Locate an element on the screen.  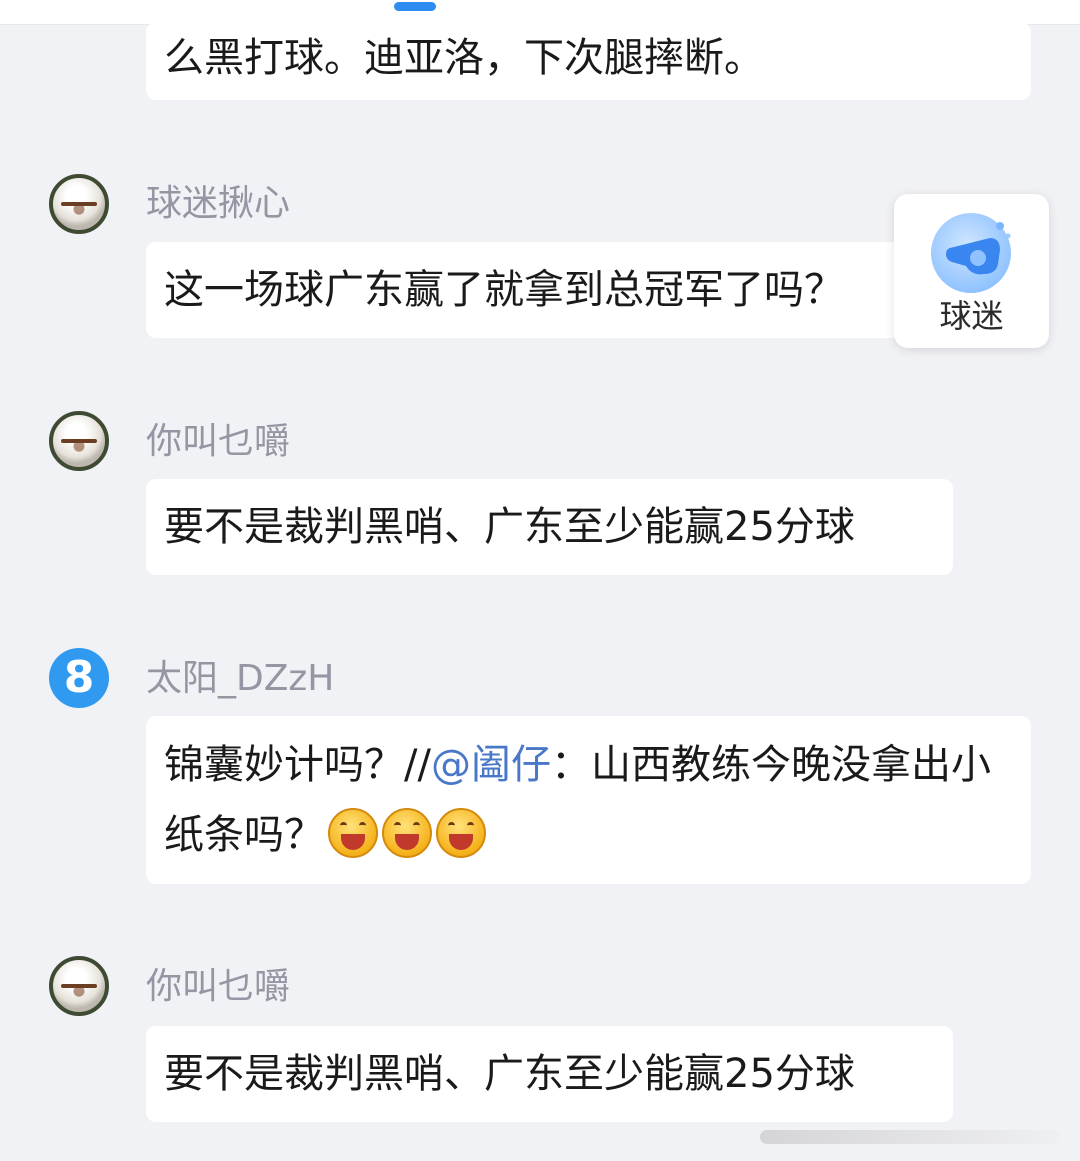
comment-username: 球迷揪心 is located at coordinates (218, 204).